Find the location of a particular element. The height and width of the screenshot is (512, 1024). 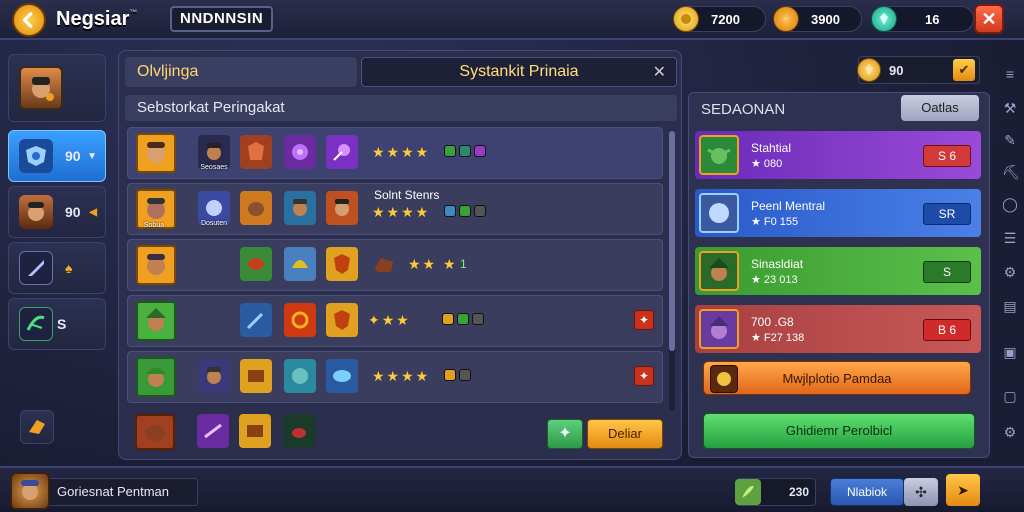

axe-icon is located at coordinates (256, 320).